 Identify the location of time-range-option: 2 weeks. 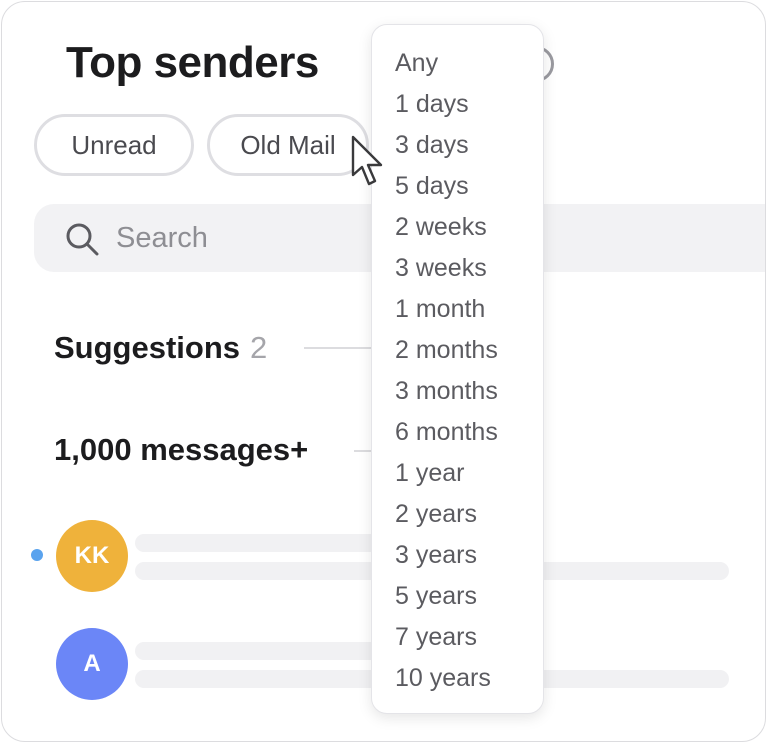
(446, 229).